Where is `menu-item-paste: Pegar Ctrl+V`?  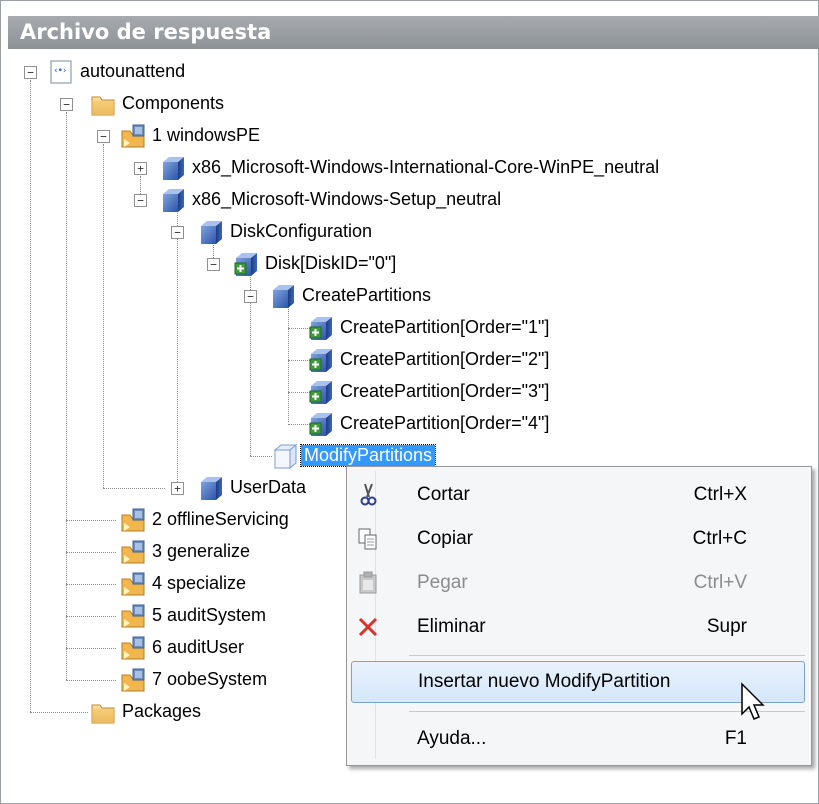
menu-item-paste: Pegar Ctrl+V is located at coordinates (579, 583).